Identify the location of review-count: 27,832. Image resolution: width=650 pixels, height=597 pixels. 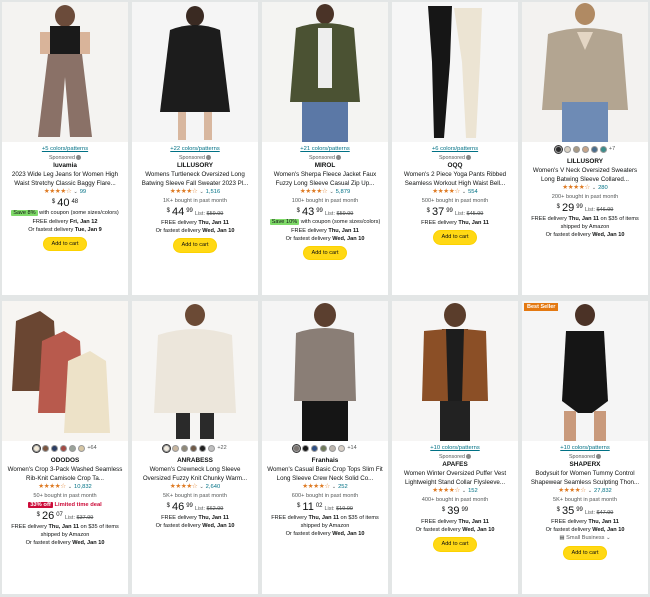
(603, 491).